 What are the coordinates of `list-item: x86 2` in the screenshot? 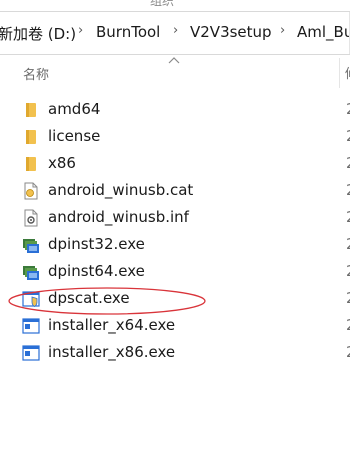 It's located at (175, 164).